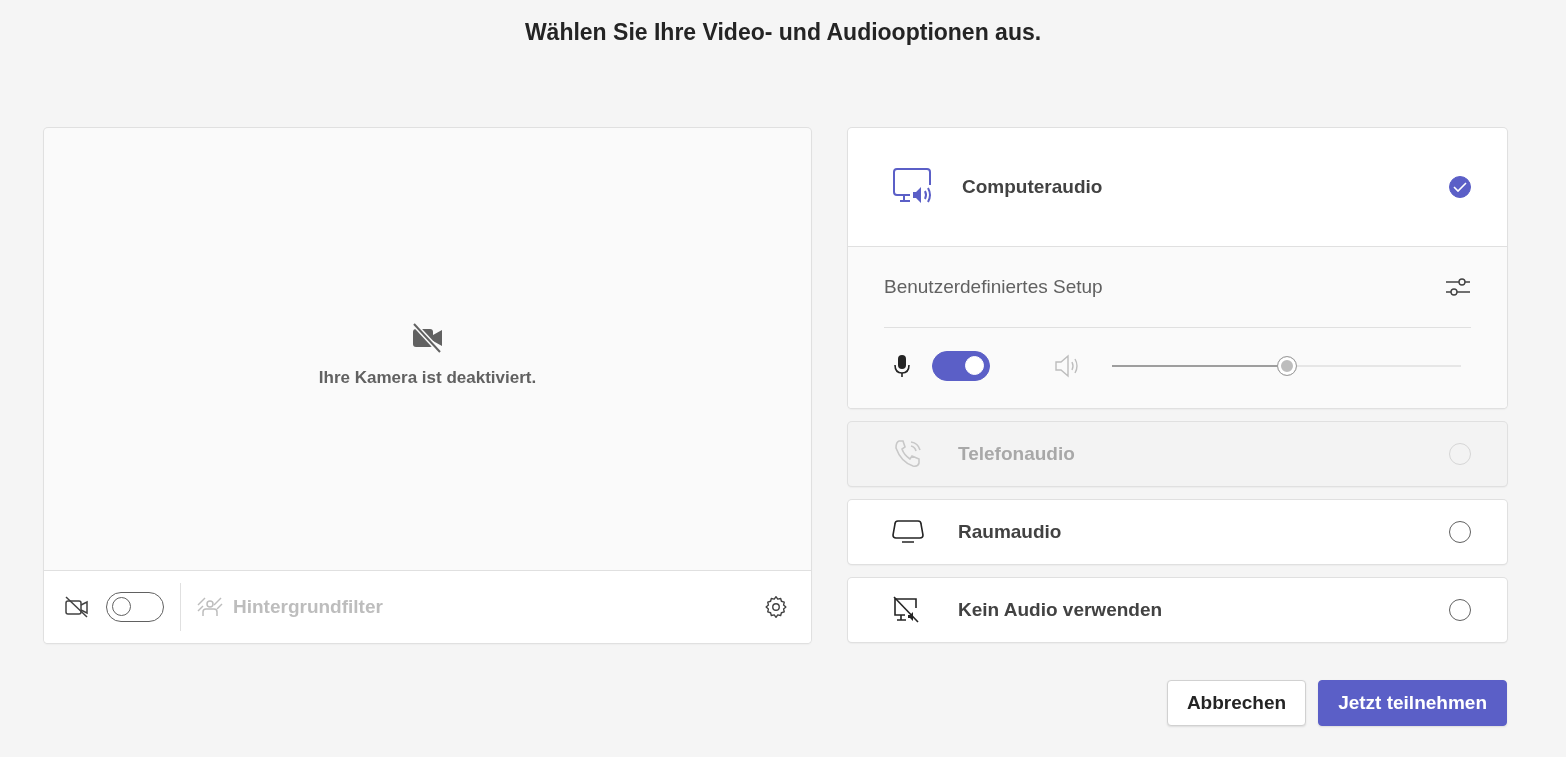  Describe the element at coordinates (1061, 610) in the screenshot. I see `audio-option-label: Kein Audio verwenden` at that location.